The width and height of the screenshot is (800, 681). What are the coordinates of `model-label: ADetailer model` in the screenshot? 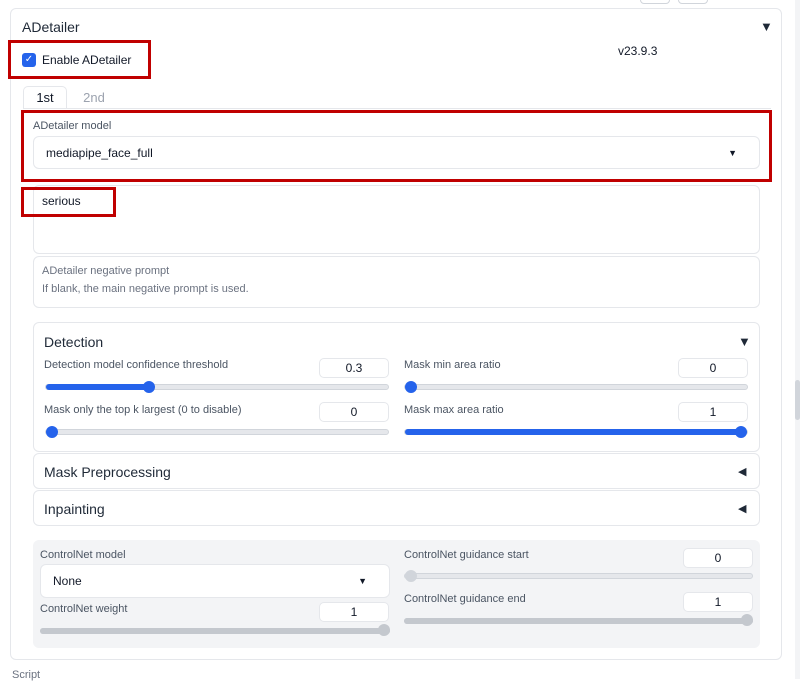 It's located at (72, 126).